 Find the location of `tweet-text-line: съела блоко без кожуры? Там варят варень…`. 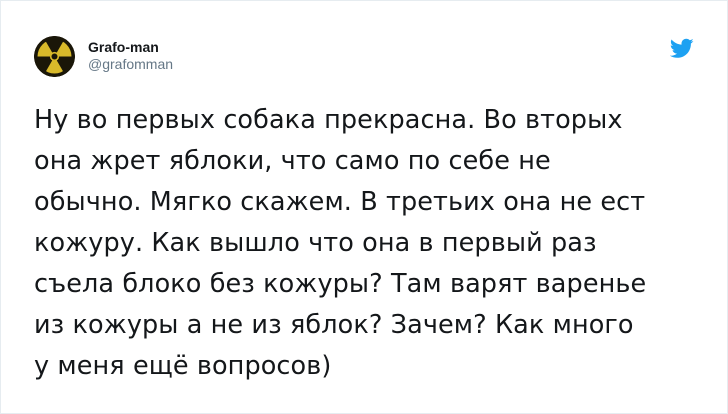

tweet-text-line: съела блоко без кожуры? Там варят варень… is located at coordinates (340, 284).